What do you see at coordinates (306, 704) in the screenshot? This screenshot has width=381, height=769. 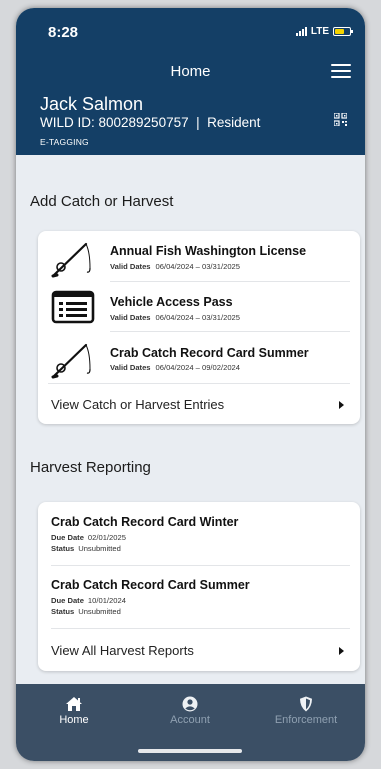 I see `shield-icon` at bounding box center [306, 704].